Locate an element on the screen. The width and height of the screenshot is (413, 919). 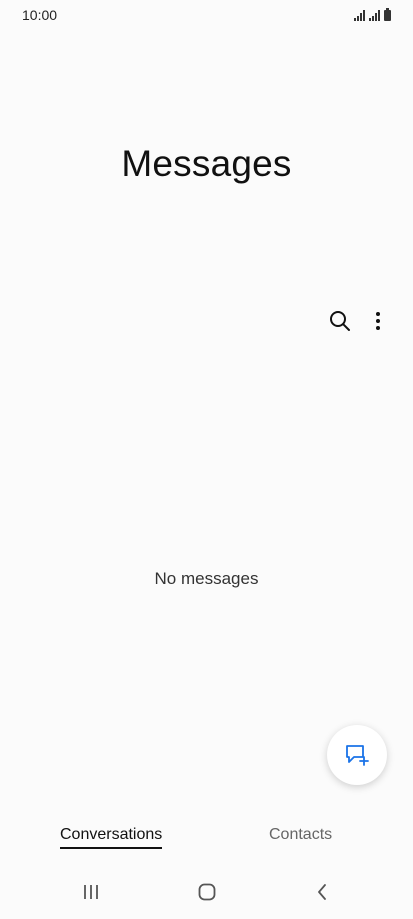
home-icon is located at coordinates (207, 892).